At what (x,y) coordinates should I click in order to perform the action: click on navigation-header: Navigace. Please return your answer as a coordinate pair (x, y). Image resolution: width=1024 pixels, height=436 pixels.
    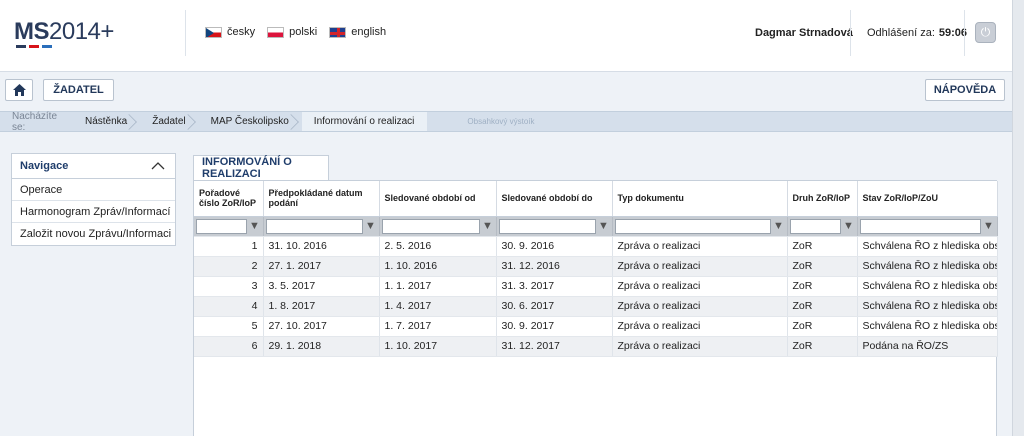
    Looking at the image, I should click on (93, 166).